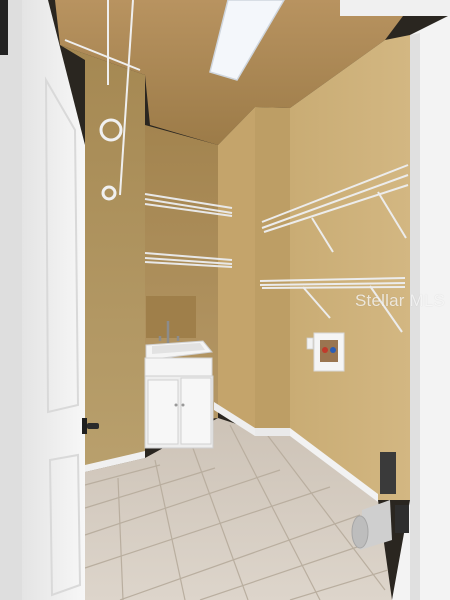 This screenshot has height=600, width=450. What do you see at coordinates (236, 268) in the screenshot?
I see `alcove-wall` at bounding box center [236, 268].